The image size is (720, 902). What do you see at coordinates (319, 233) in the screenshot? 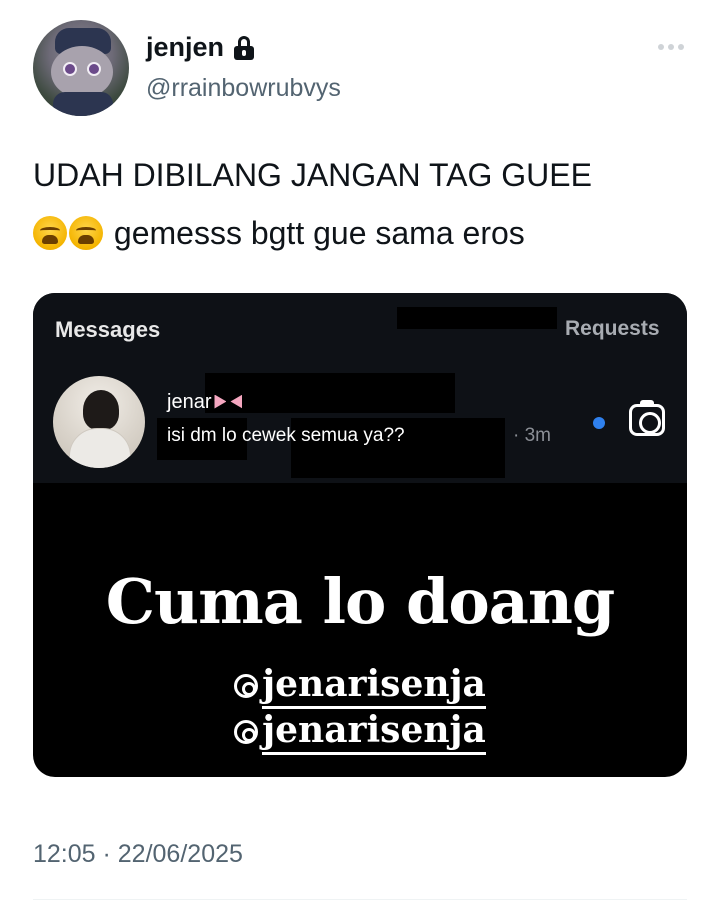
I see `tweet-text-line2-words: gemesss bgtt gue sama eros` at bounding box center [319, 233].